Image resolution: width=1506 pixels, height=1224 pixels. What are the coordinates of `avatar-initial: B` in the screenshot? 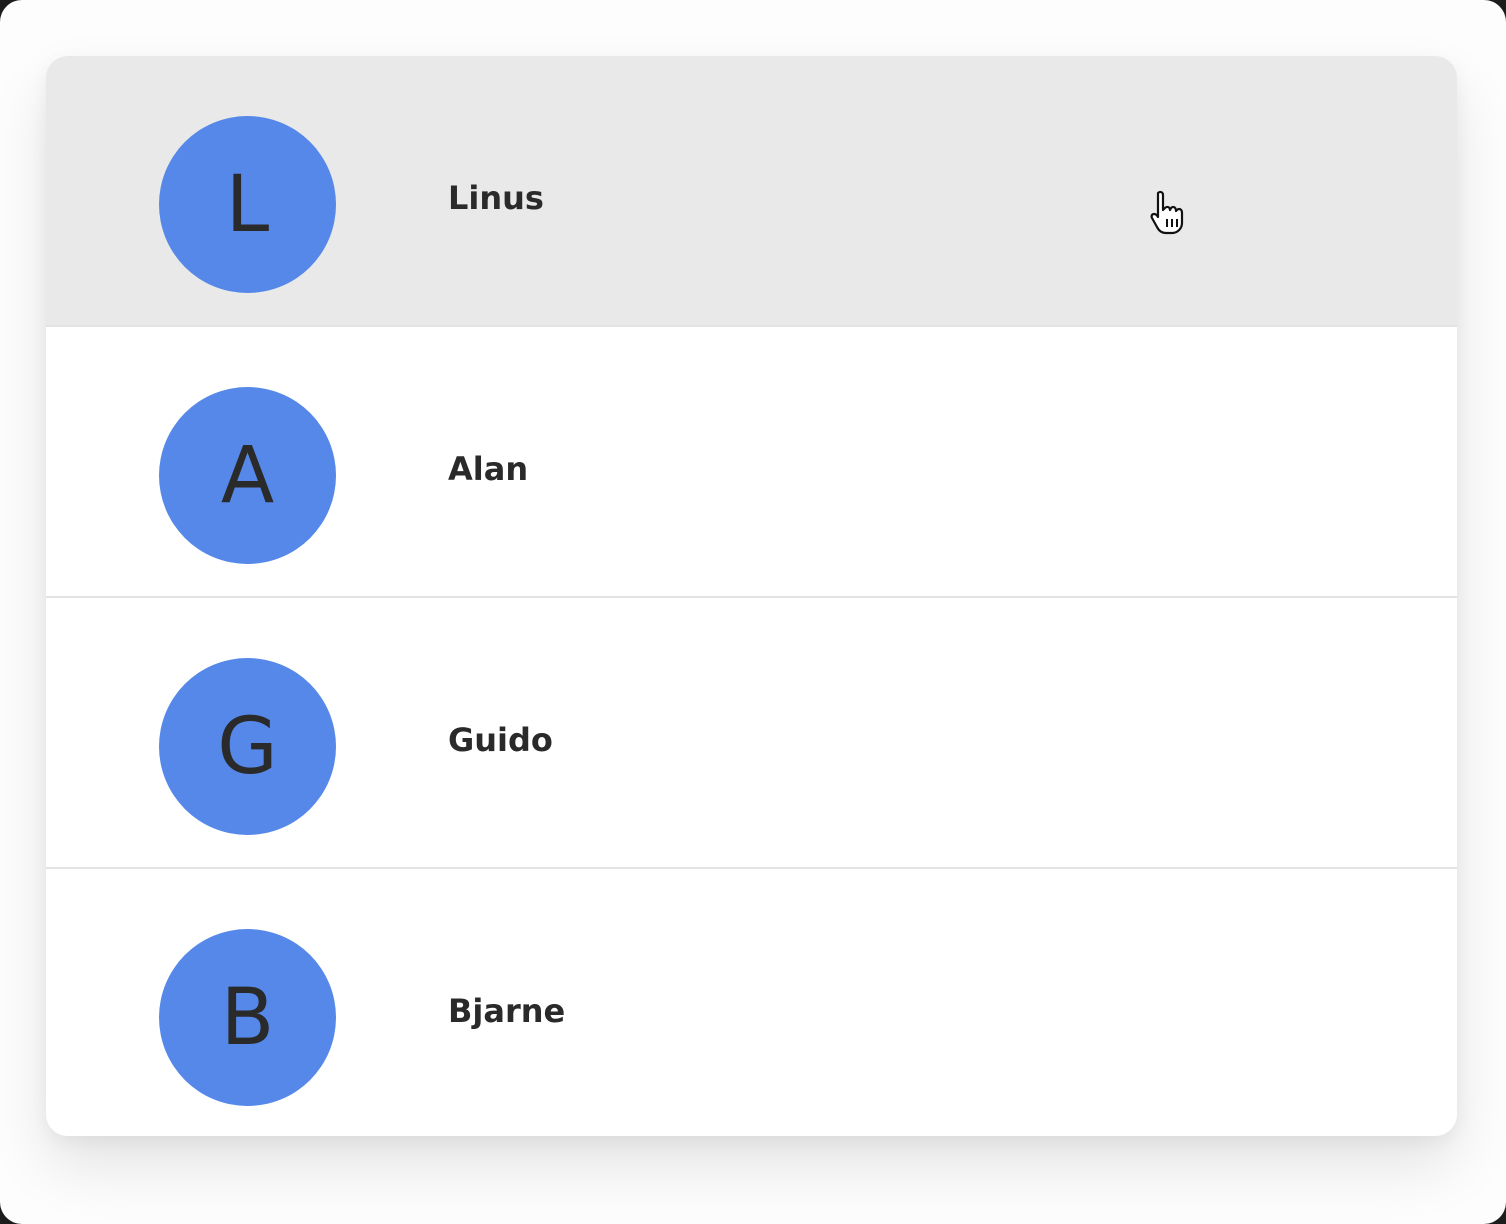 It's located at (247, 1017).